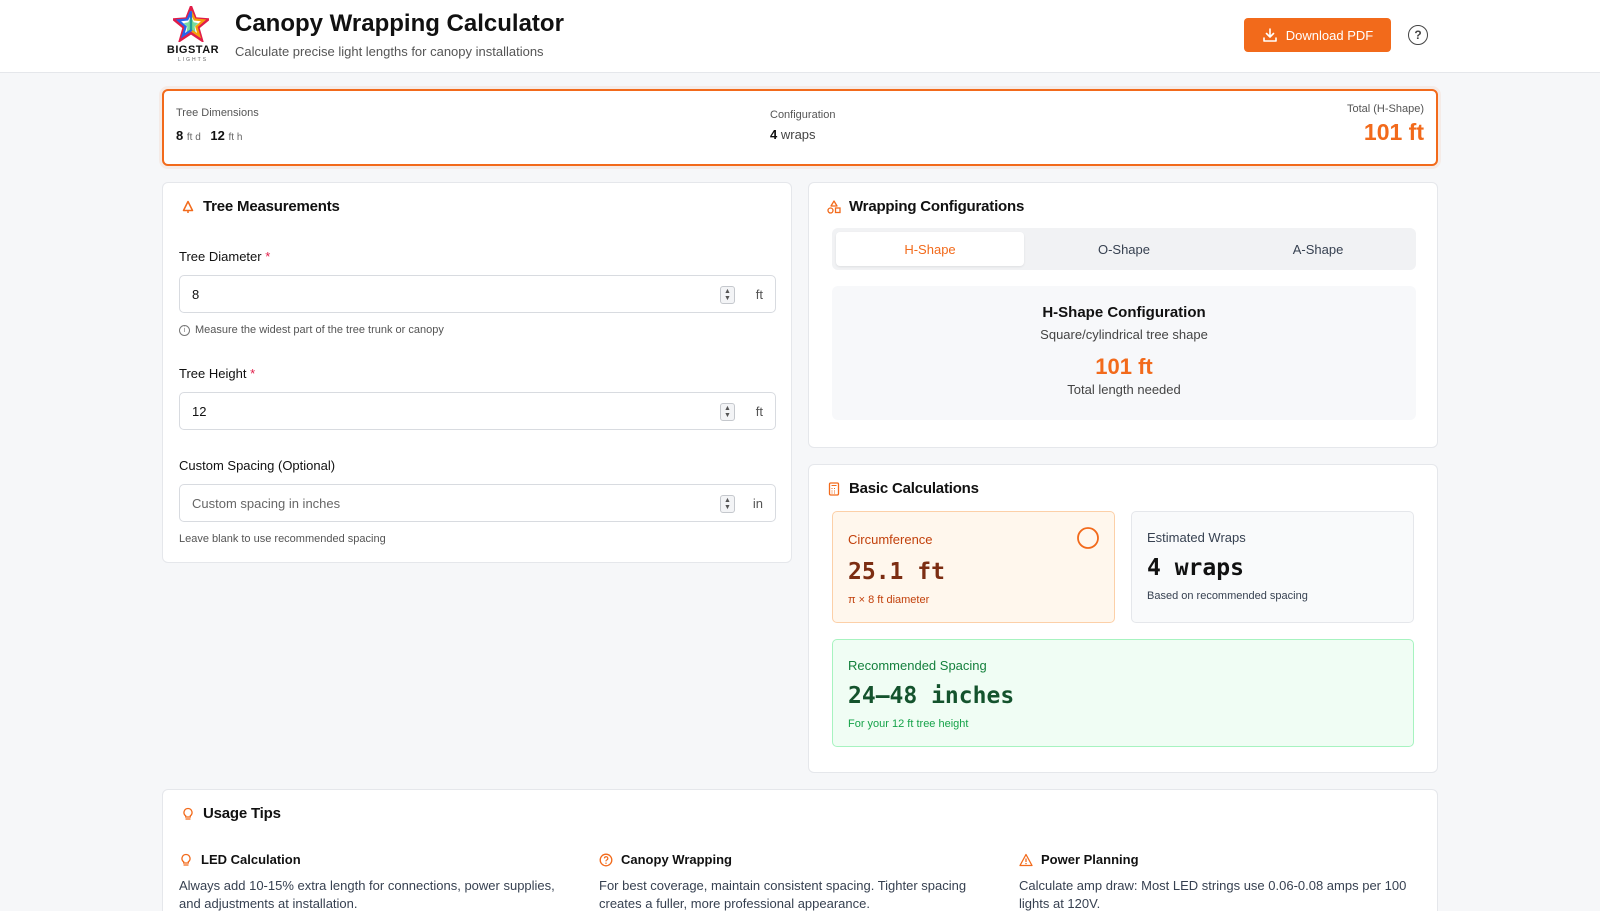  Describe the element at coordinates (889, 600) in the screenshot. I see `circumference-note: π × 8 ft diameter` at that location.